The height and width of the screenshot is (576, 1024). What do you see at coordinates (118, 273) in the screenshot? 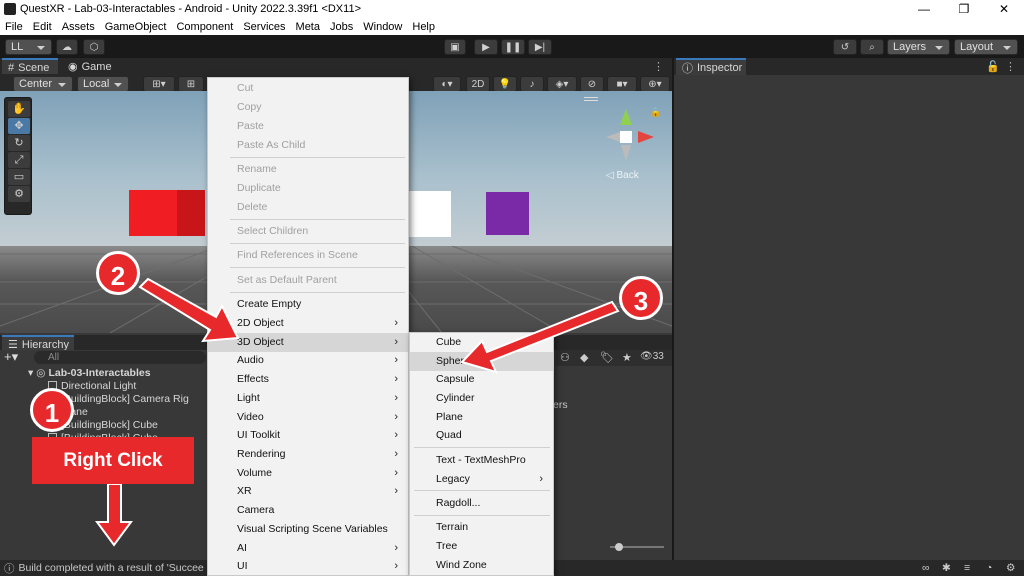
I see `step2-badge: 2` at bounding box center [118, 273].